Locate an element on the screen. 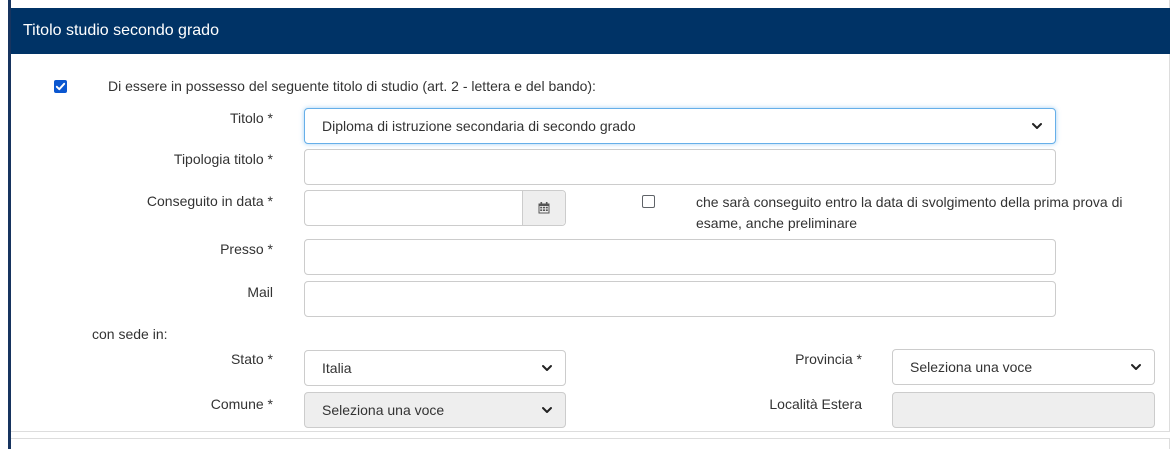  comune-select: Seleziona una voce is located at coordinates (435, 410).